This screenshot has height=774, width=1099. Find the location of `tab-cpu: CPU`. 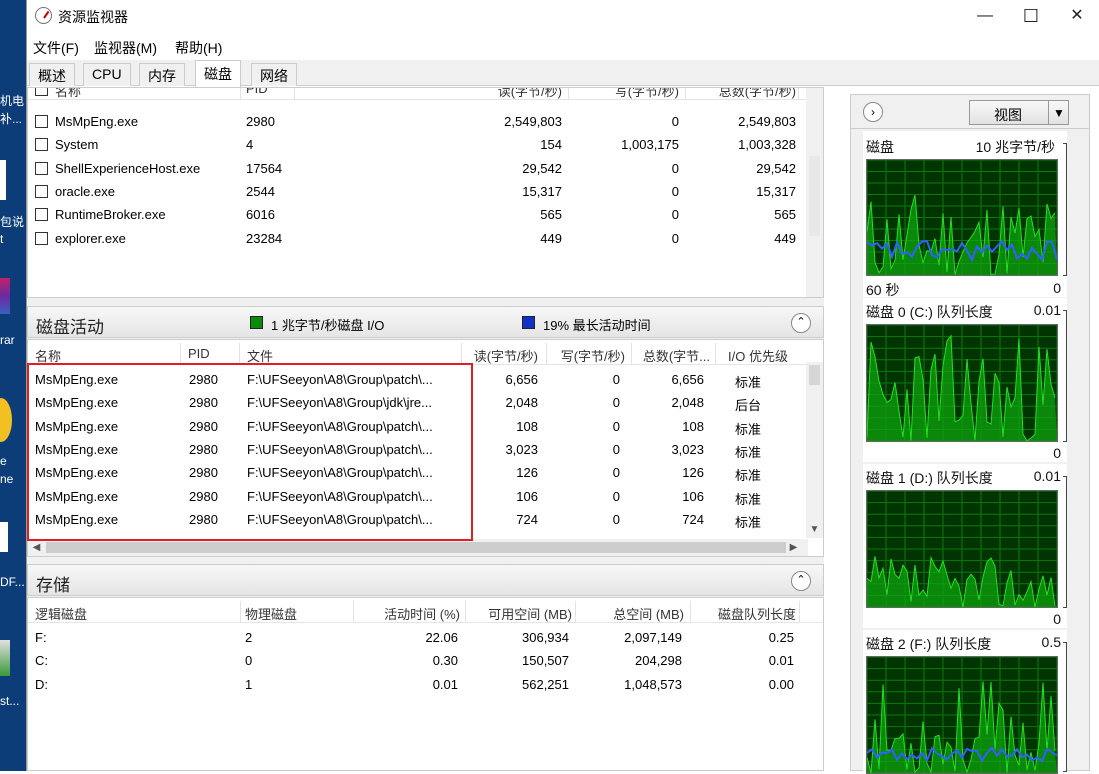

tab-cpu: CPU is located at coordinates (107, 74).